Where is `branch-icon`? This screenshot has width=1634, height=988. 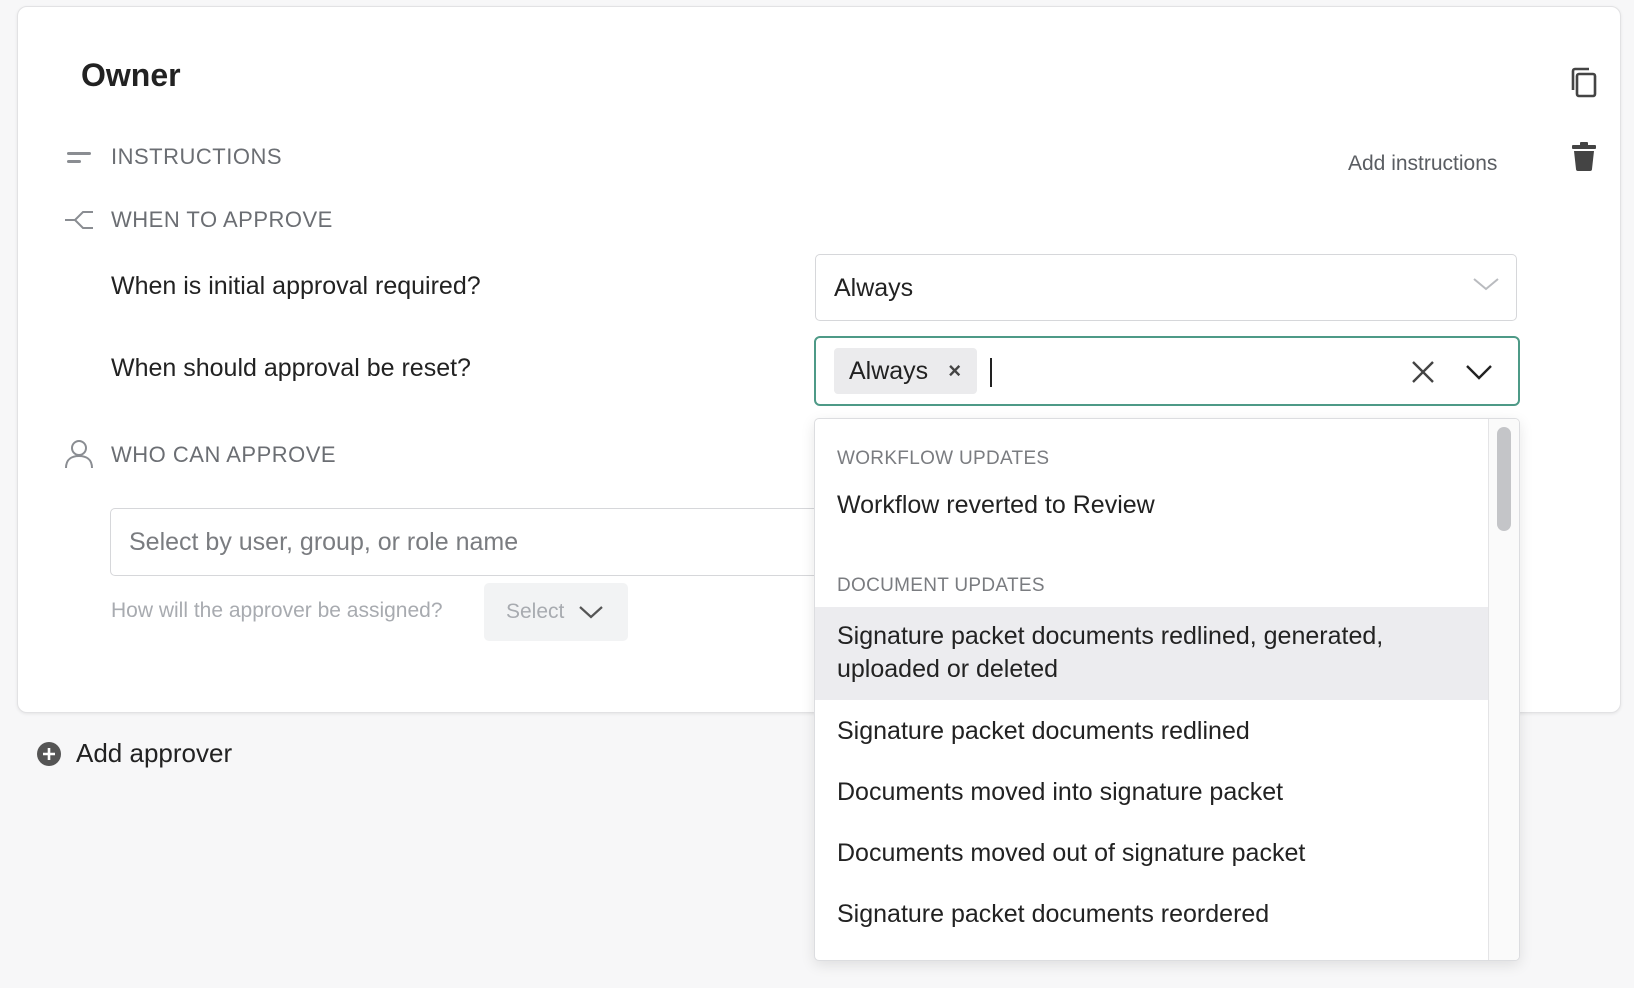 branch-icon is located at coordinates (79, 220).